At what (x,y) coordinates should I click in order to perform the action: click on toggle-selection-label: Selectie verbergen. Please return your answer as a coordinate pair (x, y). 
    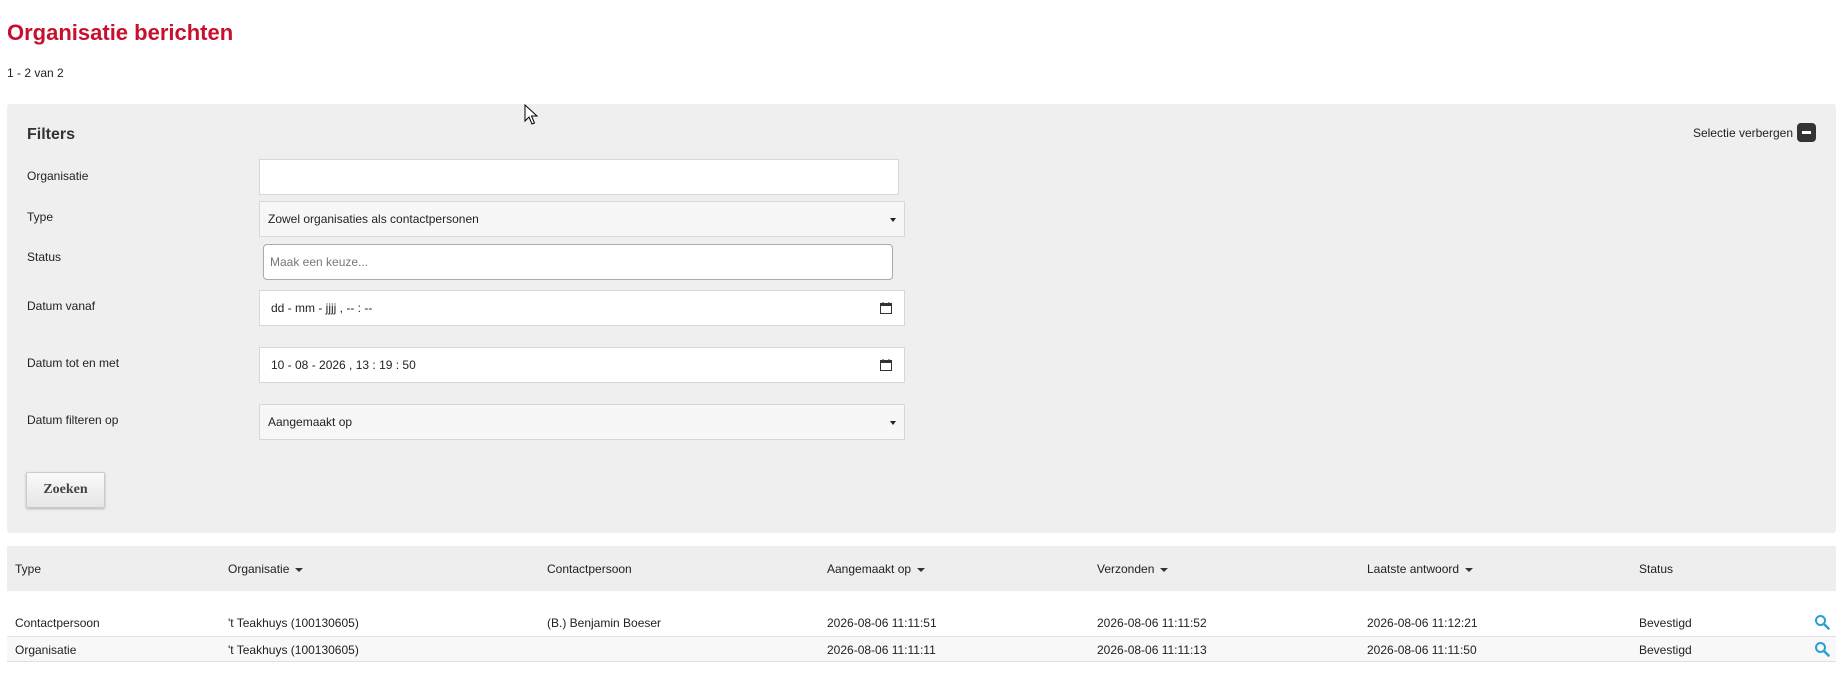
    Looking at the image, I should click on (1743, 133).